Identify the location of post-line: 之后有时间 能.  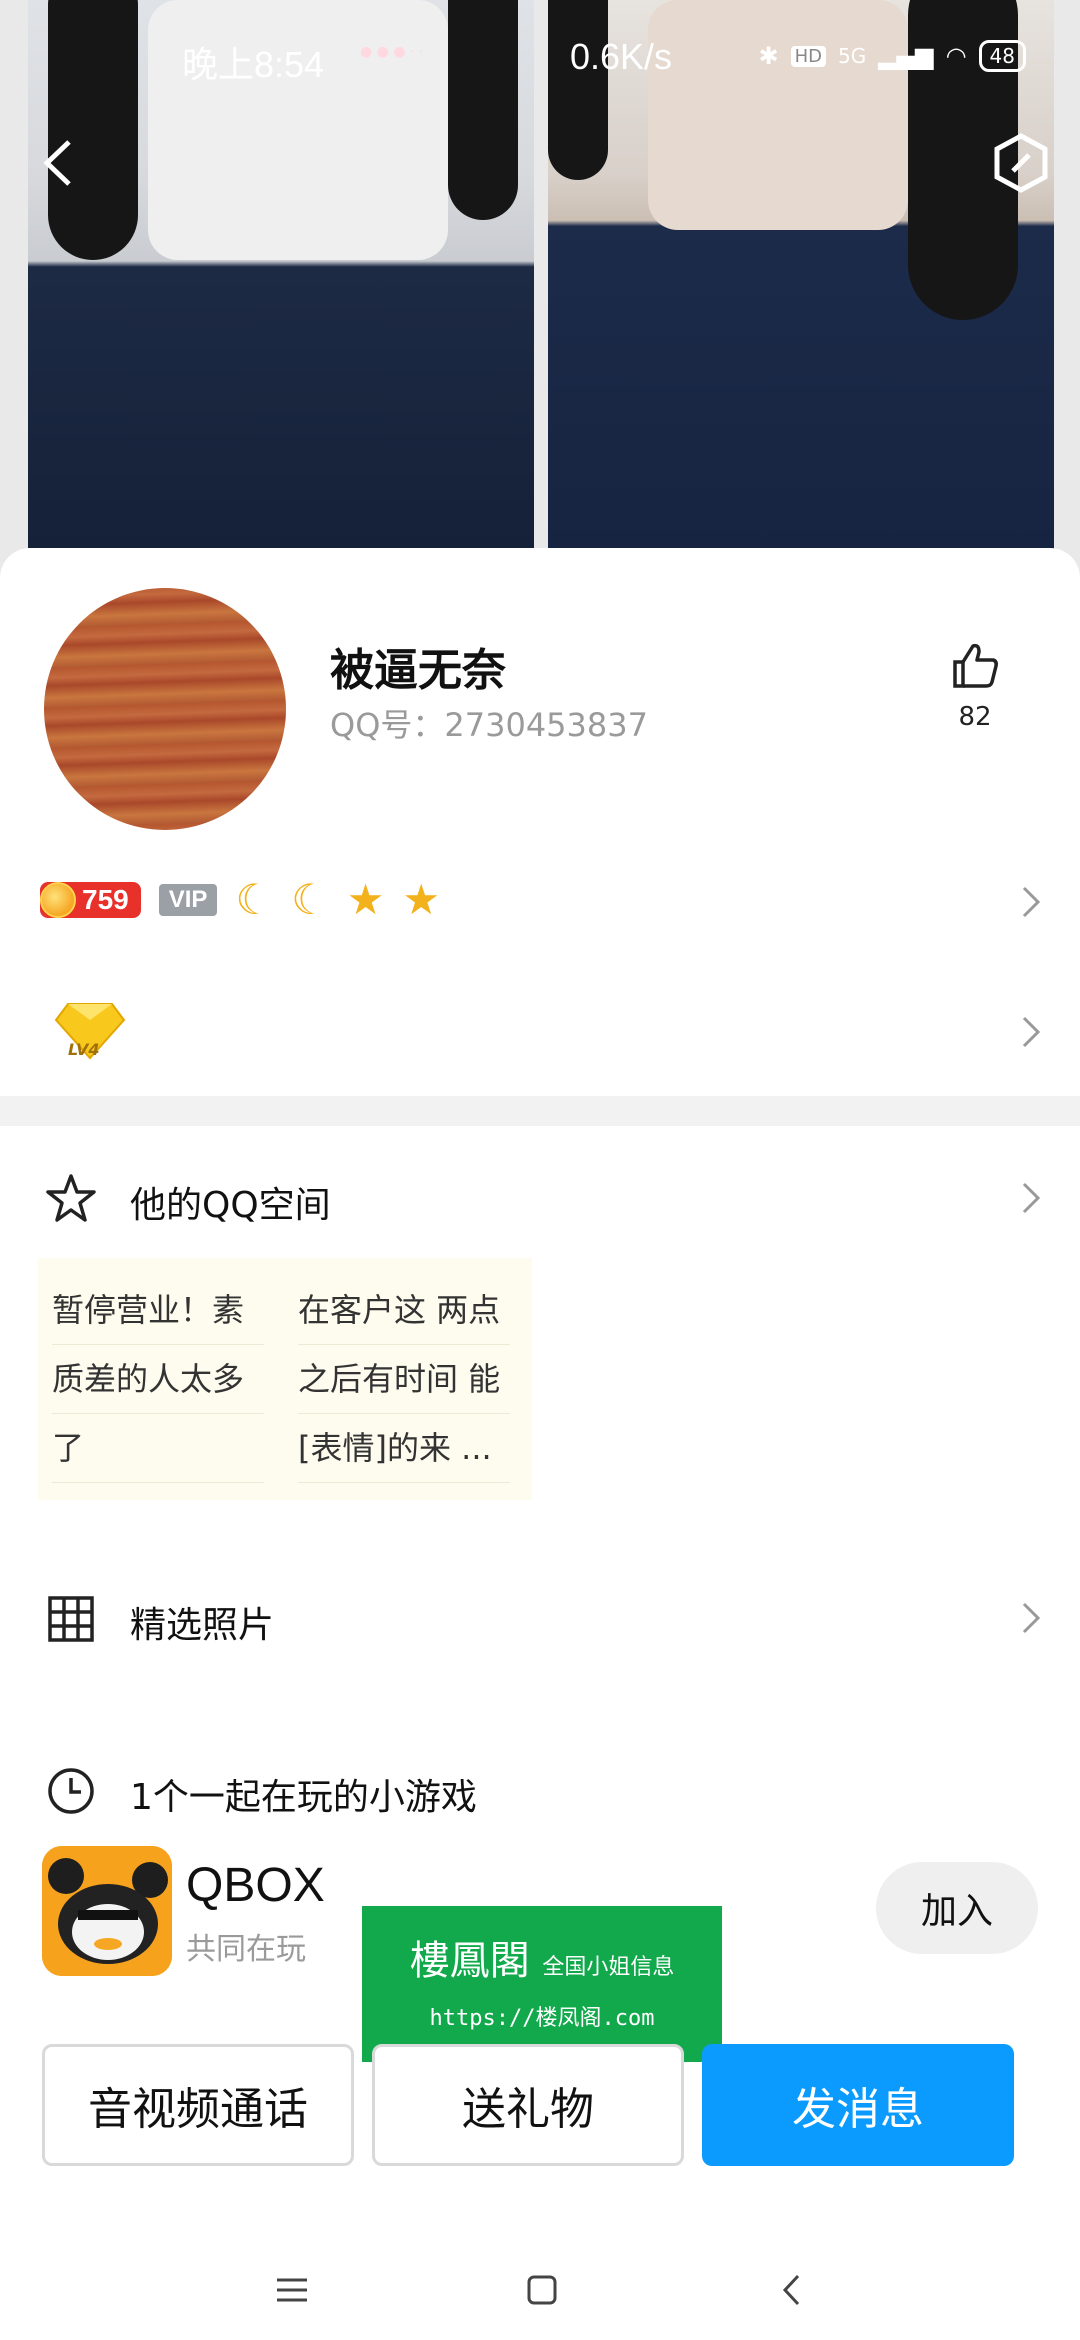
(404, 1379).